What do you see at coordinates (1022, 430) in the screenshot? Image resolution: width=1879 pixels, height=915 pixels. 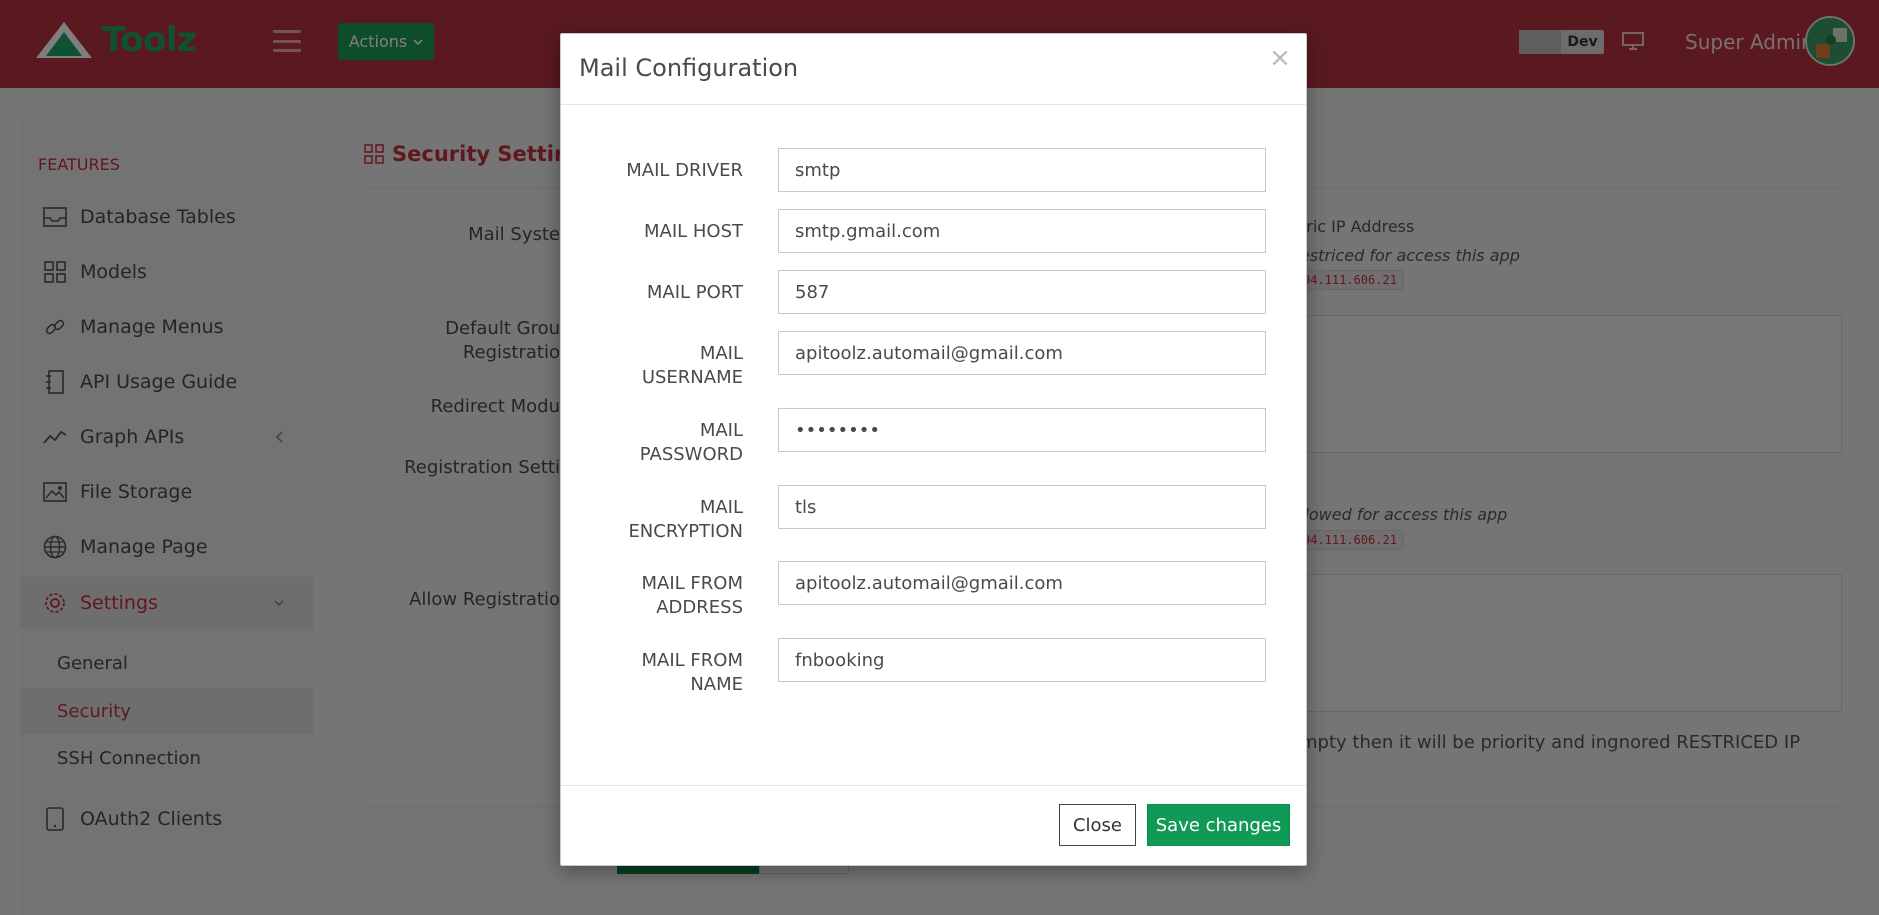 I see `mail-password-input` at bounding box center [1022, 430].